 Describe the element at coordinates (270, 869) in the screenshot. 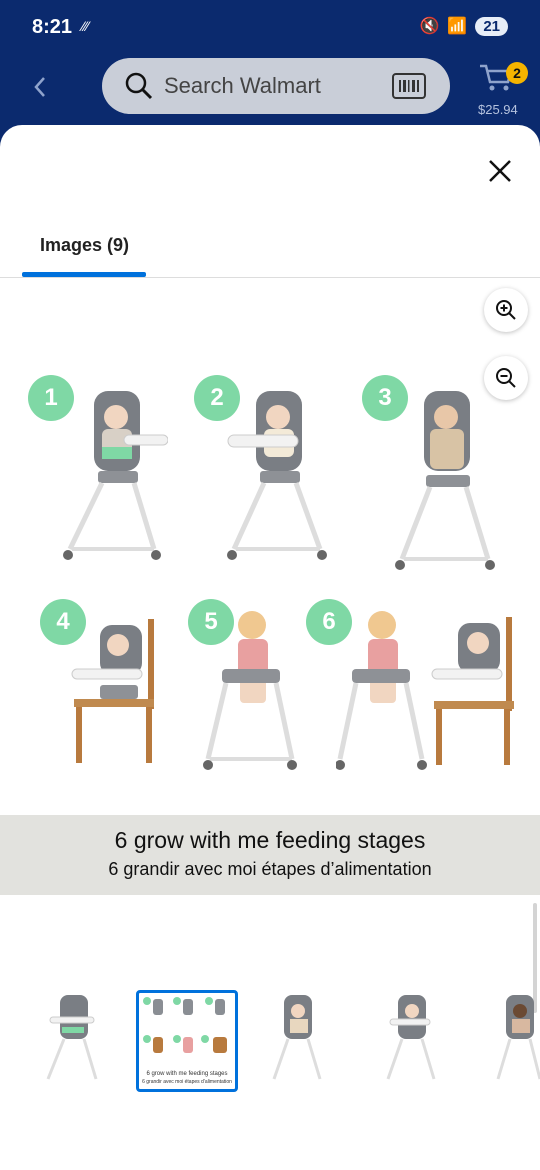

I see `caption-french: 6 grandir avec moi étapes d’alimentation` at that location.